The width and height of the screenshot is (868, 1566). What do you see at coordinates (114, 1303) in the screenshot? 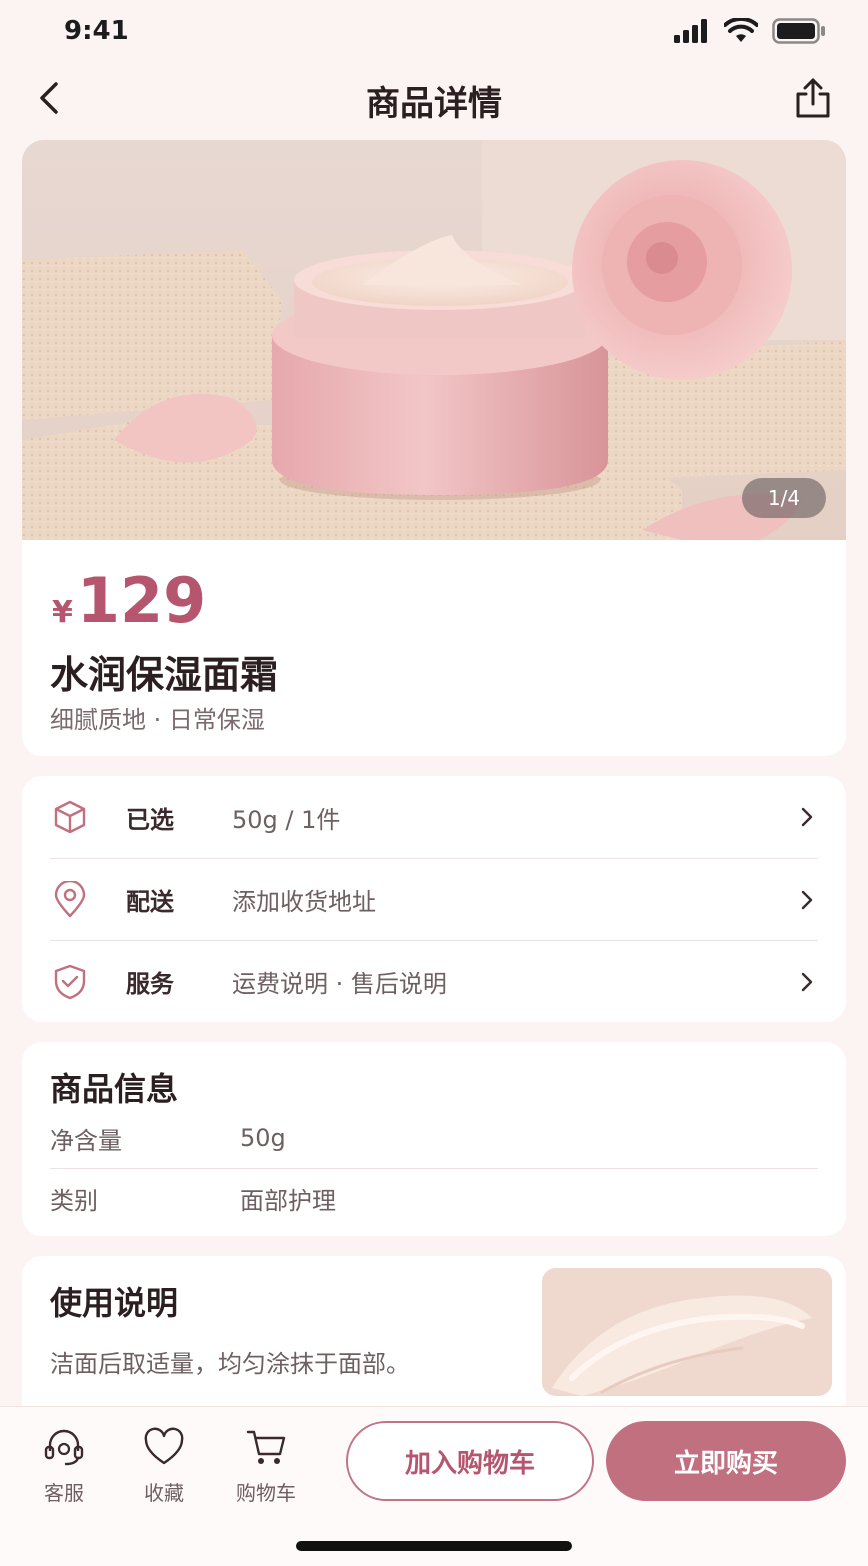
I see `section-title-usage: 使用说明` at bounding box center [114, 1303].